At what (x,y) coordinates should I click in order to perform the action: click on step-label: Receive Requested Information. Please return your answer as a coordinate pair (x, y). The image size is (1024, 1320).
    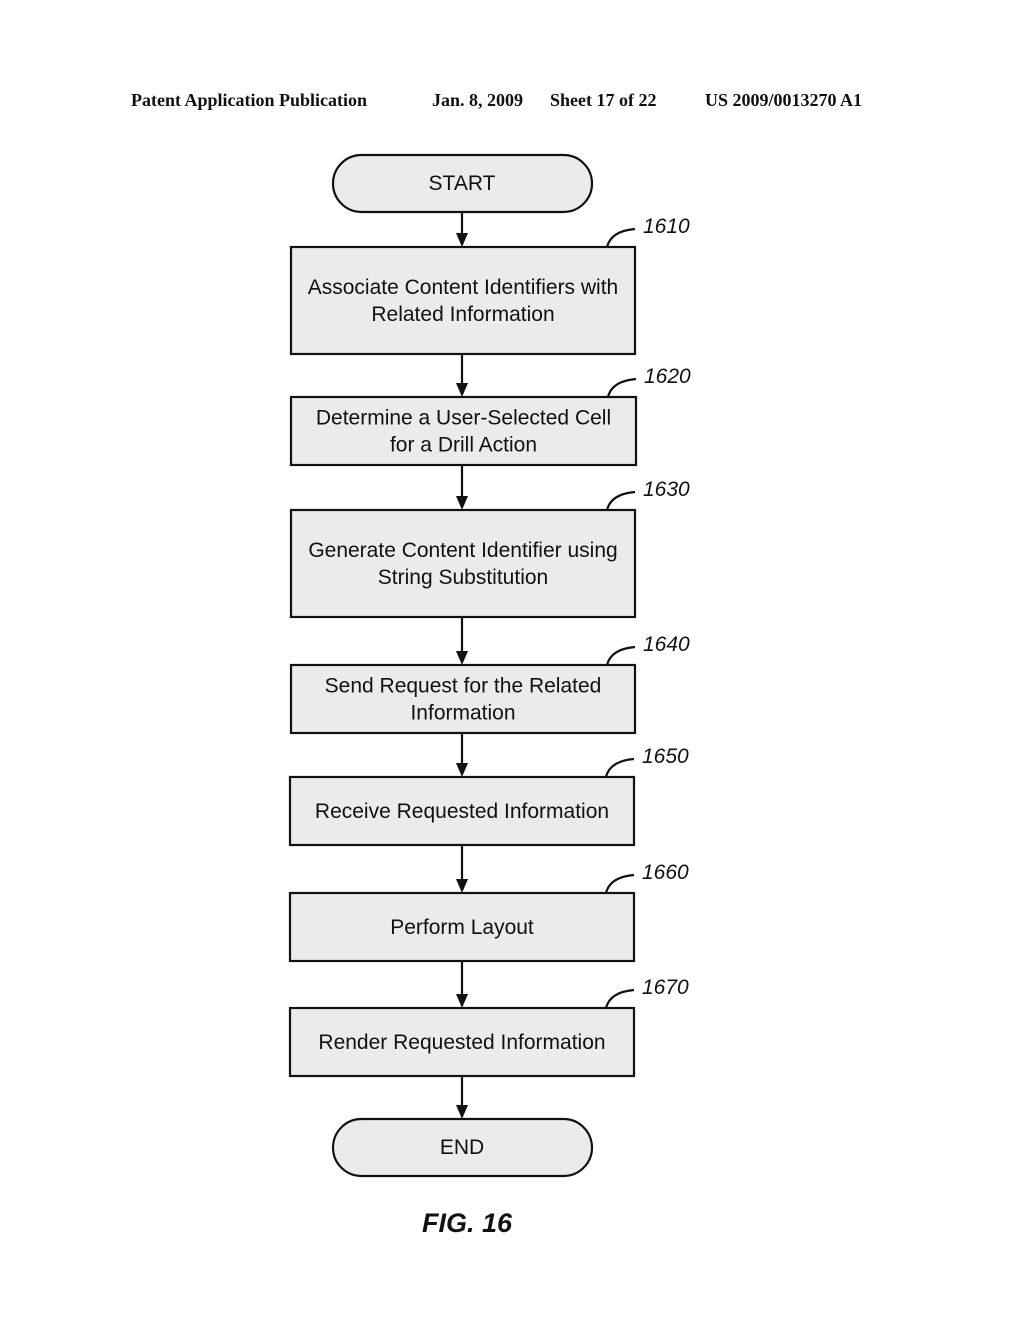
    Looking at the image, I should click on (462, 811).